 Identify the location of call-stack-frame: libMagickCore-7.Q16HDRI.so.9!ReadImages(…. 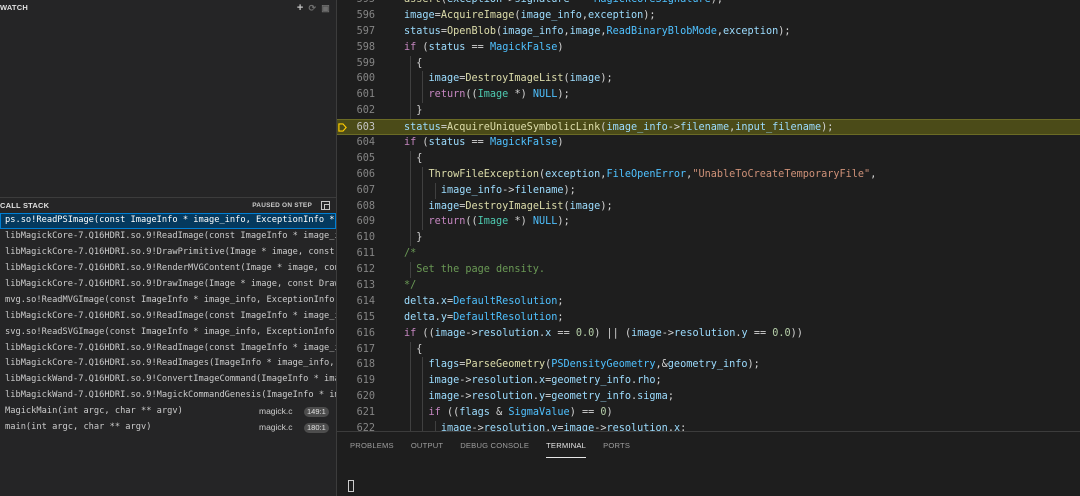
(168, 364).